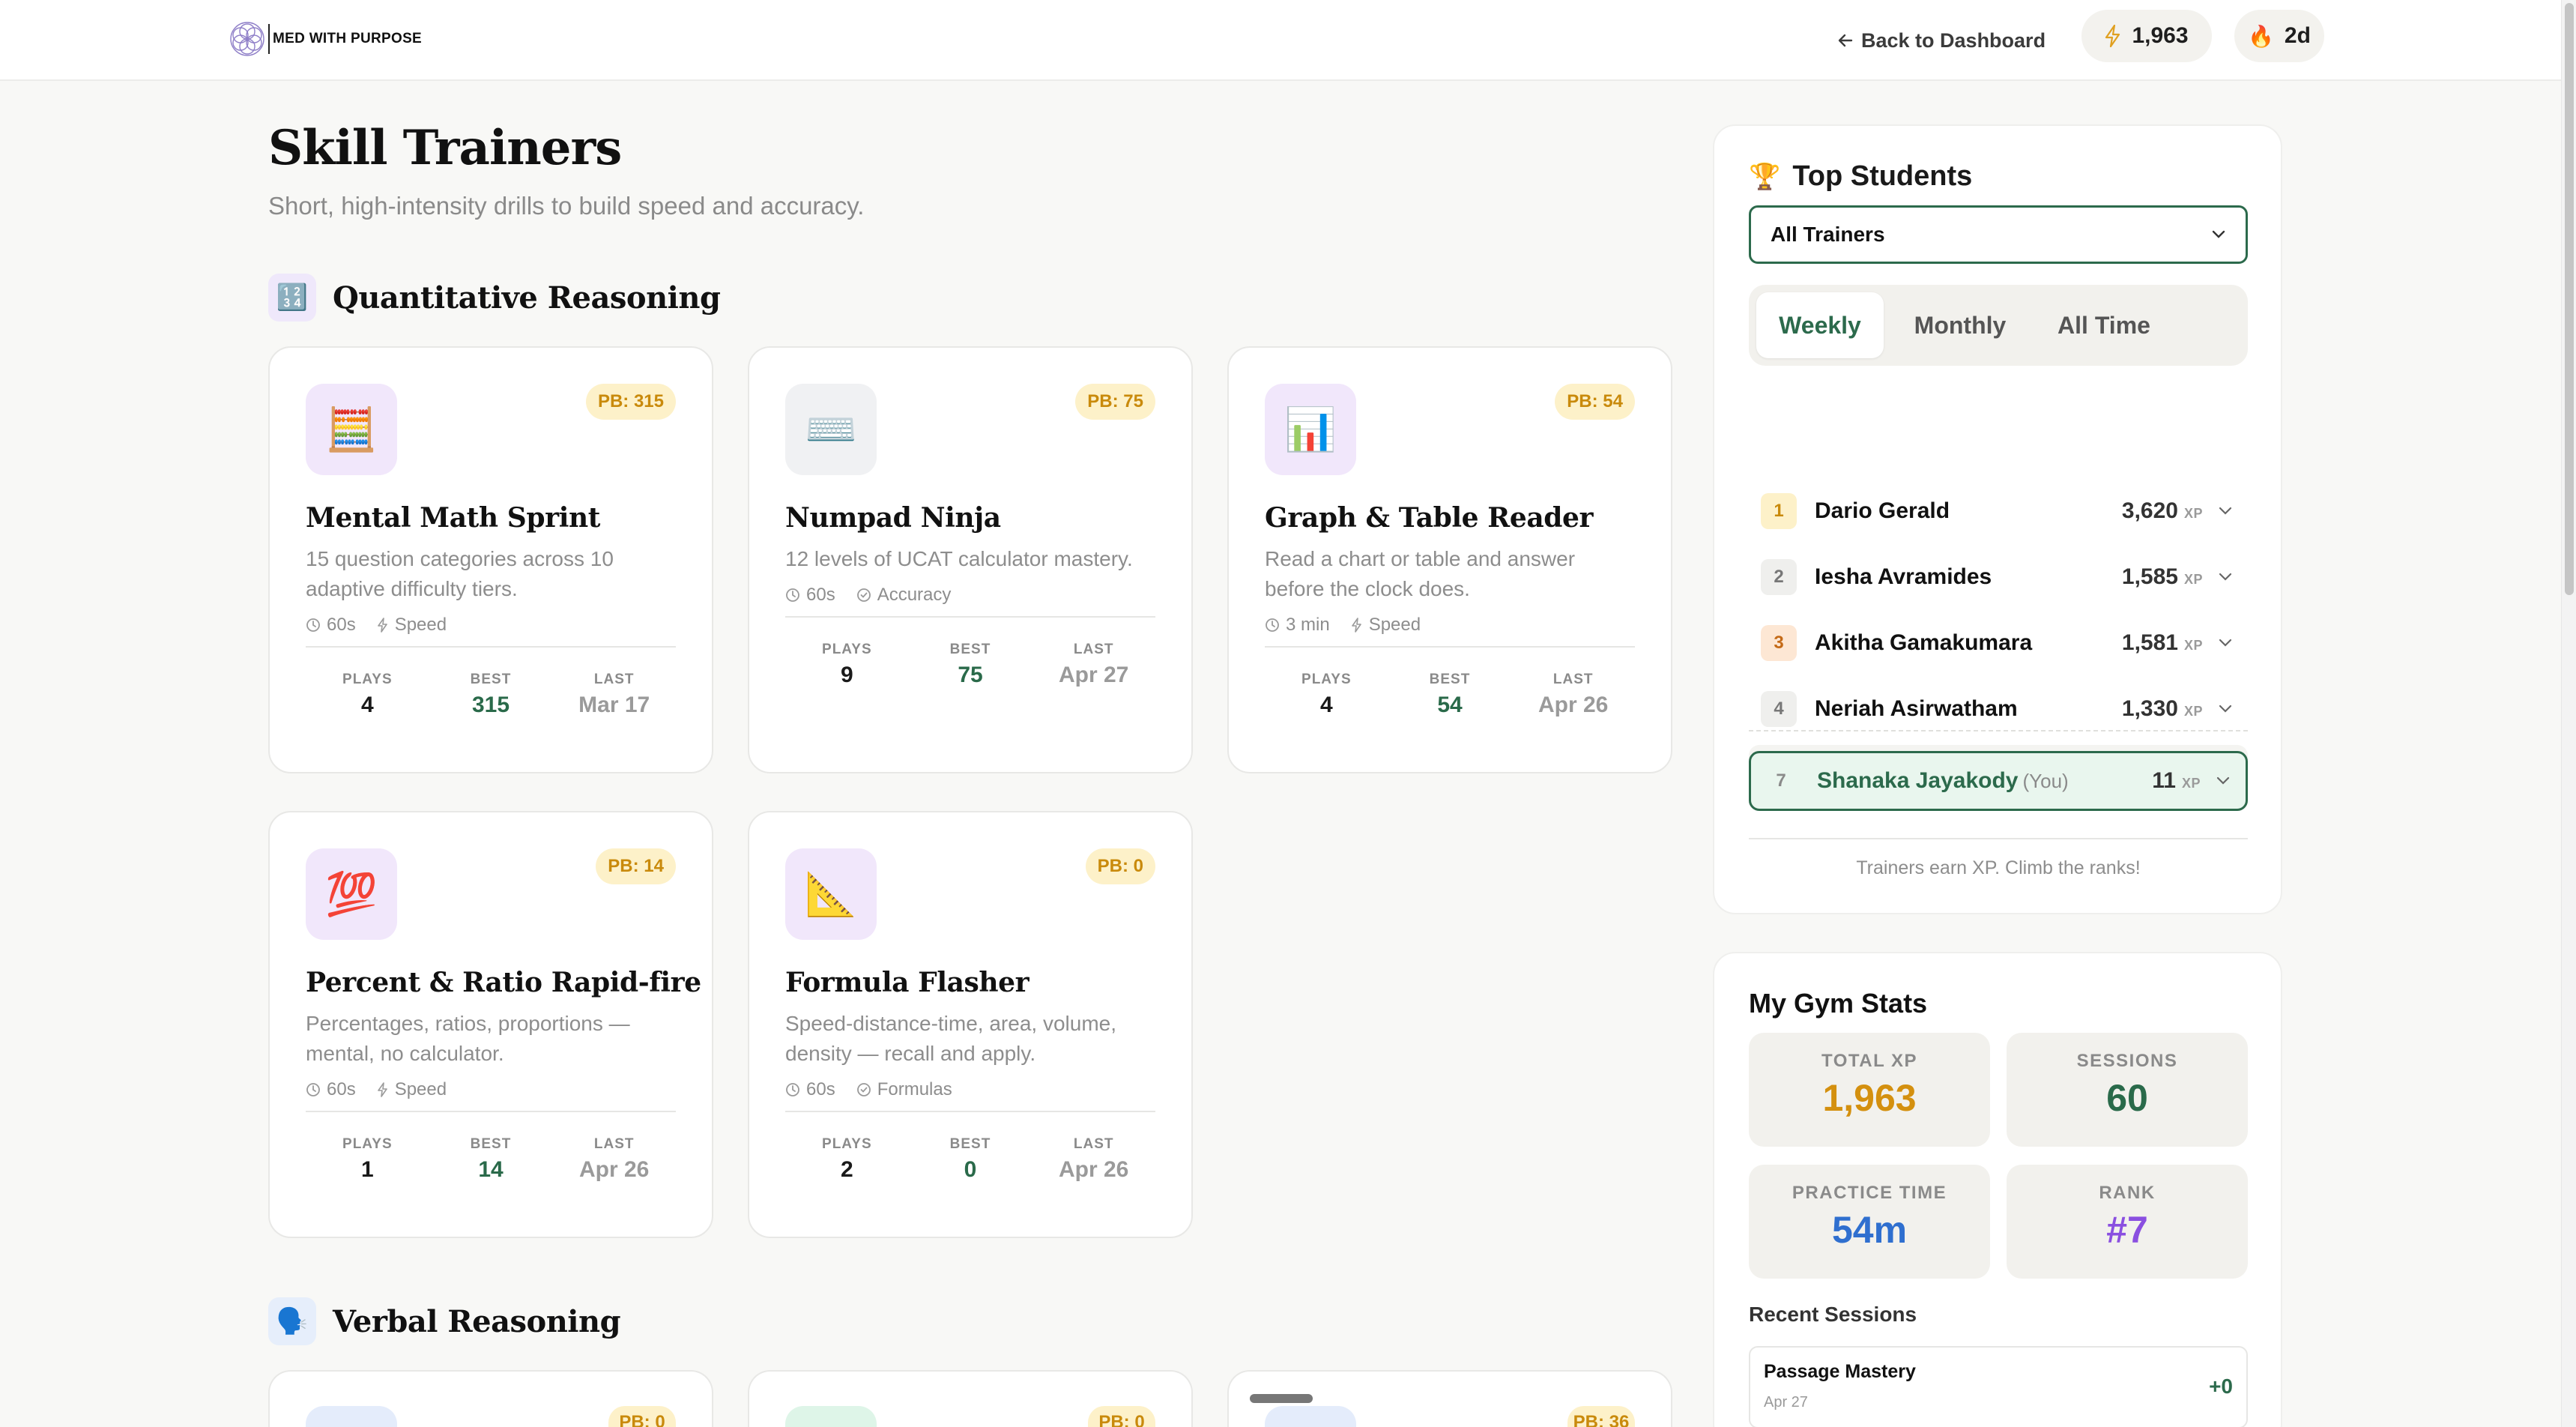  Describe the element at coordinates (970, 665) in the screenshot. I see `trainer-stats: PLAYS 9 BEST 75 LAST Apr 27` at that location.